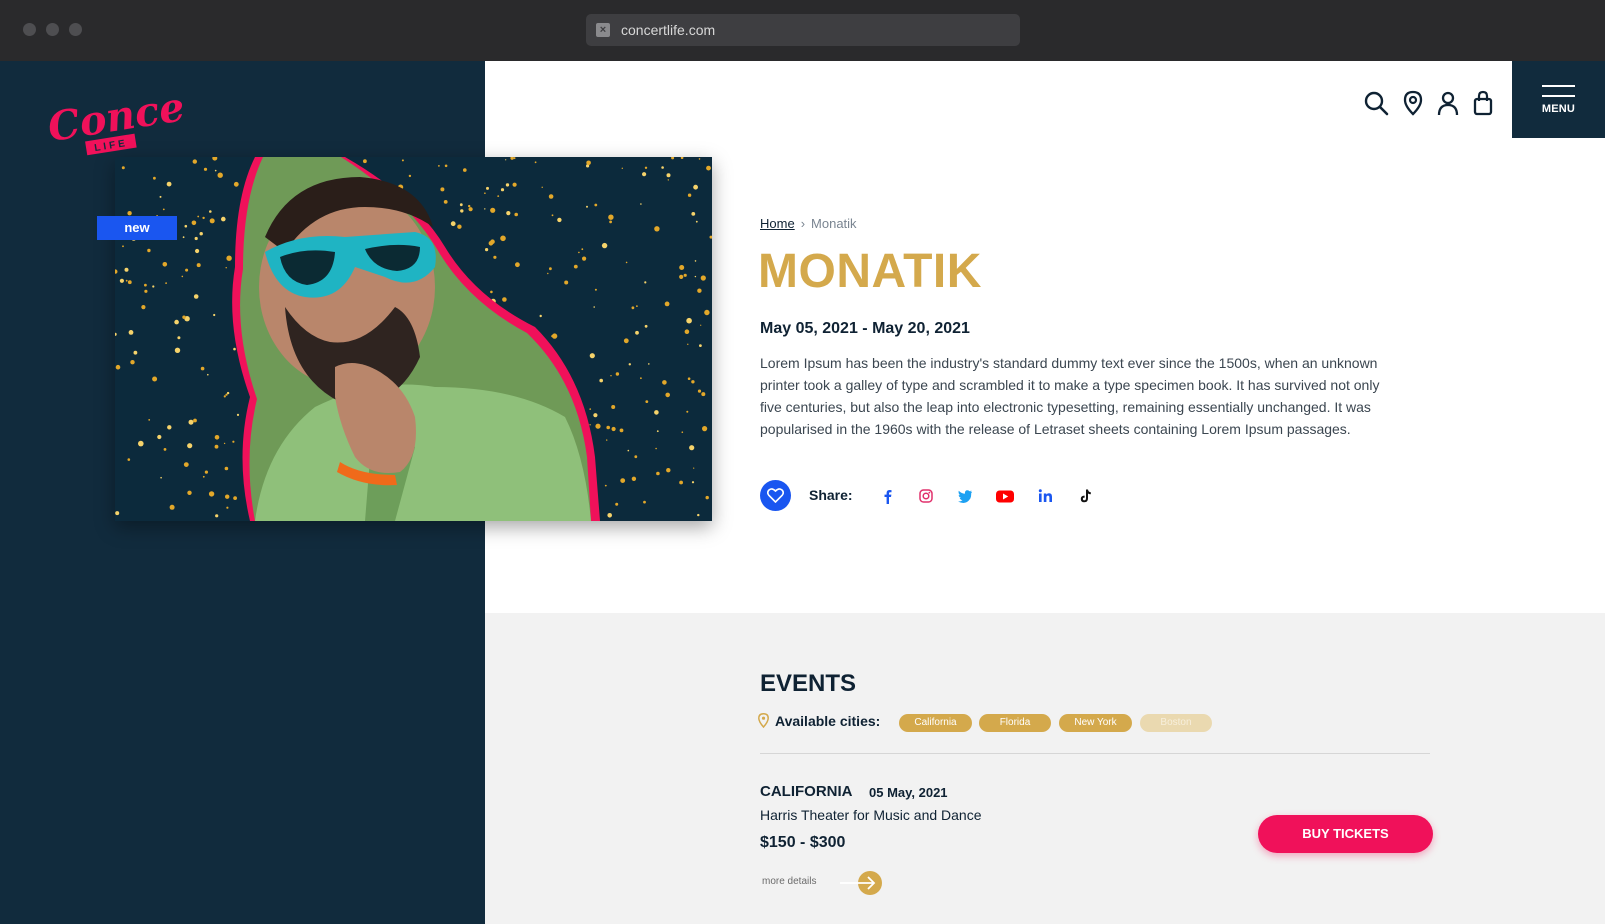 The width and height of the screenshot is (1605, 924). Describe the element at coordinates (777, 223) in the screenshot. I see `breadcrumb-home-link: Home` at that location.